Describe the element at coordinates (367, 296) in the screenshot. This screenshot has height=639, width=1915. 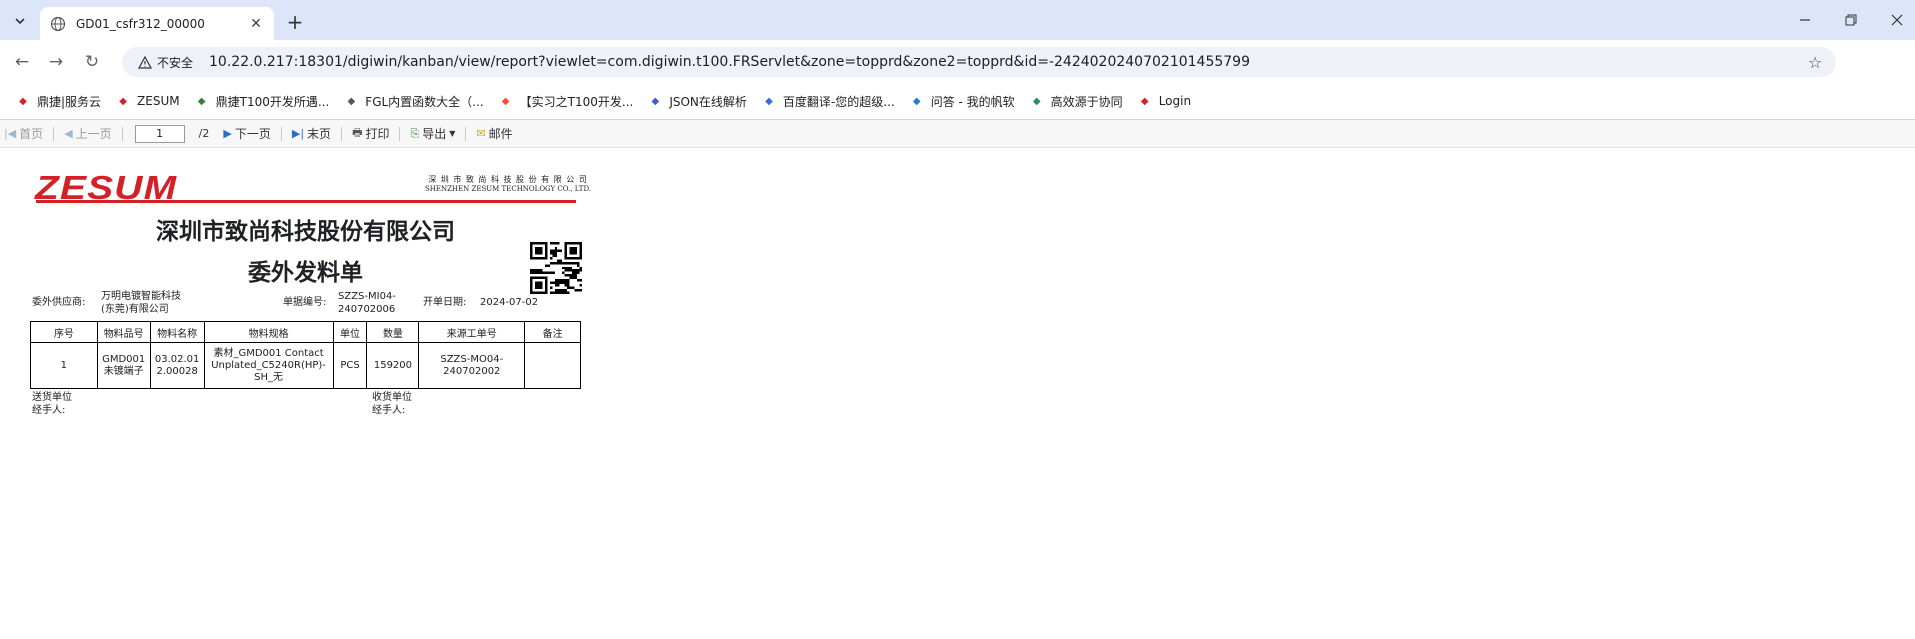
I see `docno-line1: SZZS-MI04-` at that location.